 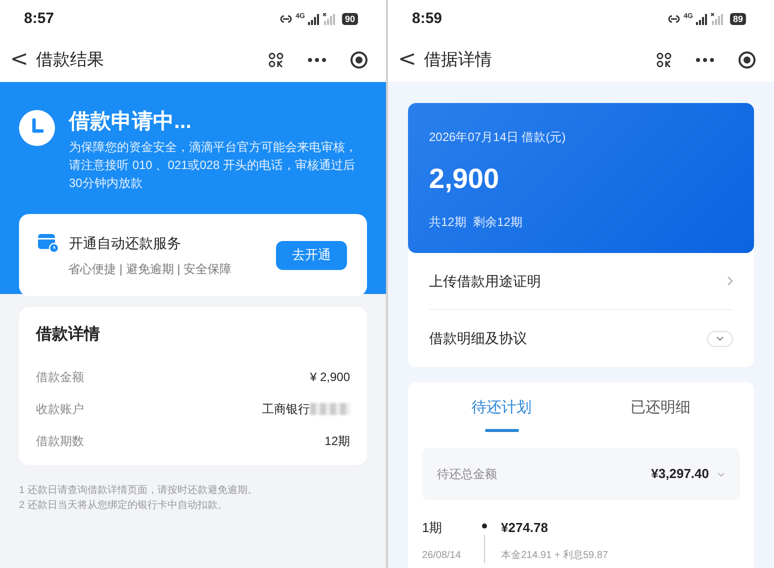 What do you see at coordinates (123, 505) in the screenshot?
I see `note-text: 2 还款日当天将从您绑定的银行卡中自动扣款。` at bounding box center [123, 505].